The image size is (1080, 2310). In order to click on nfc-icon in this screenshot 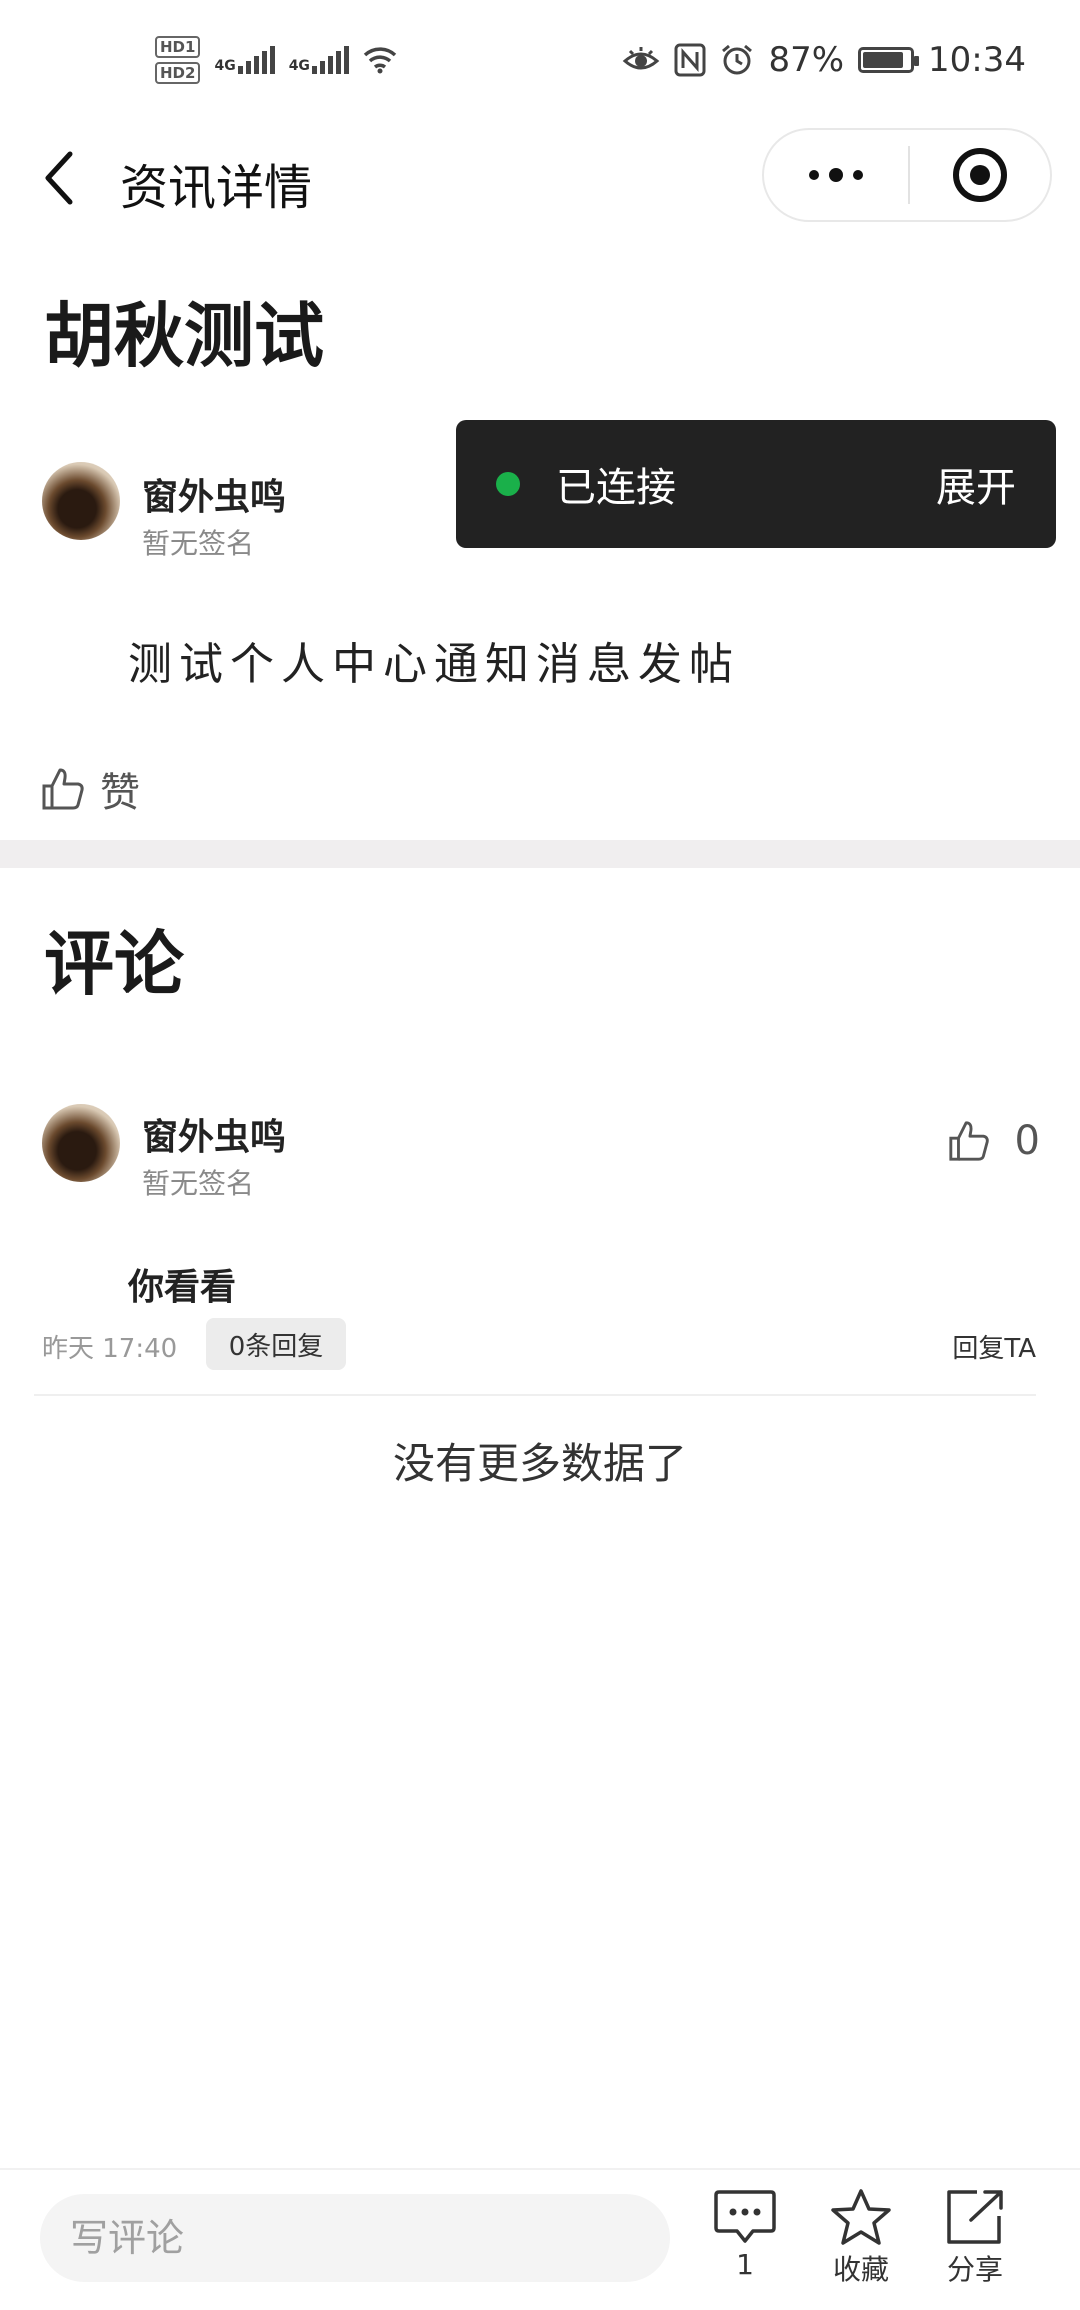, I will do `click(690, 60)`.